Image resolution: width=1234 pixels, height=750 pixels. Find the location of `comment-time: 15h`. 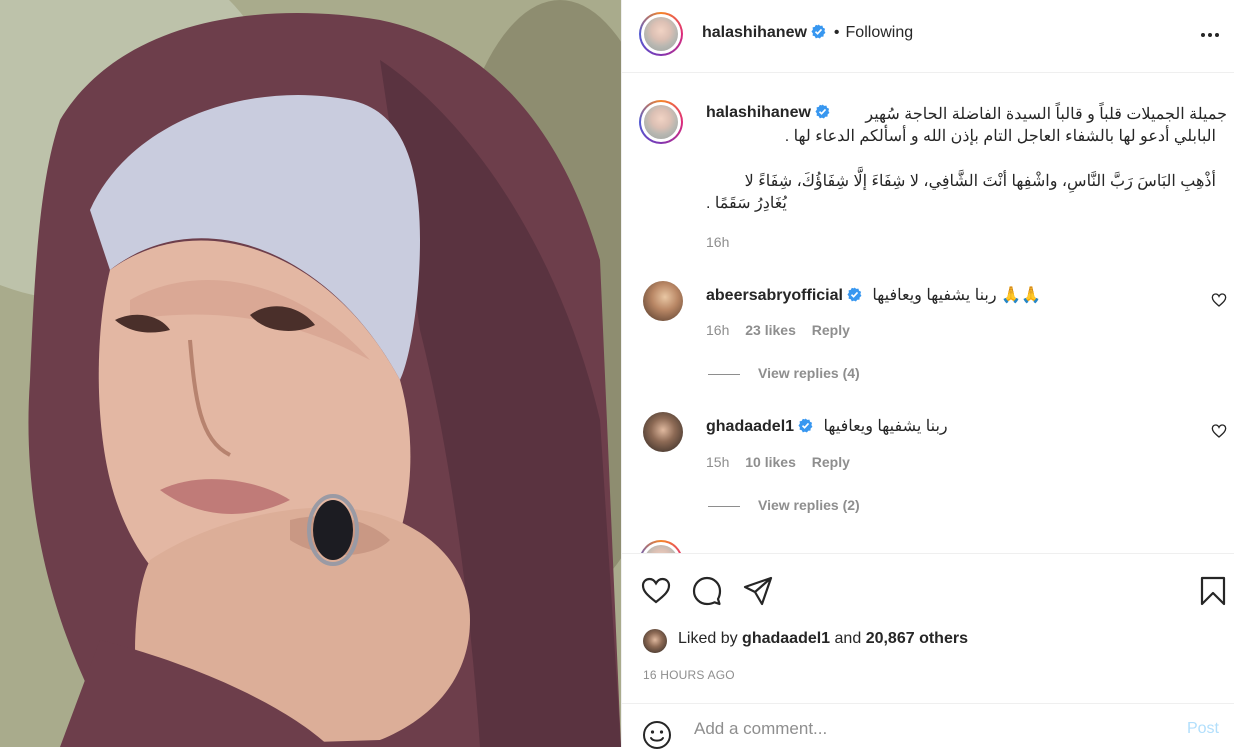

comment-time: 15h is located at coordinates (718, 462).